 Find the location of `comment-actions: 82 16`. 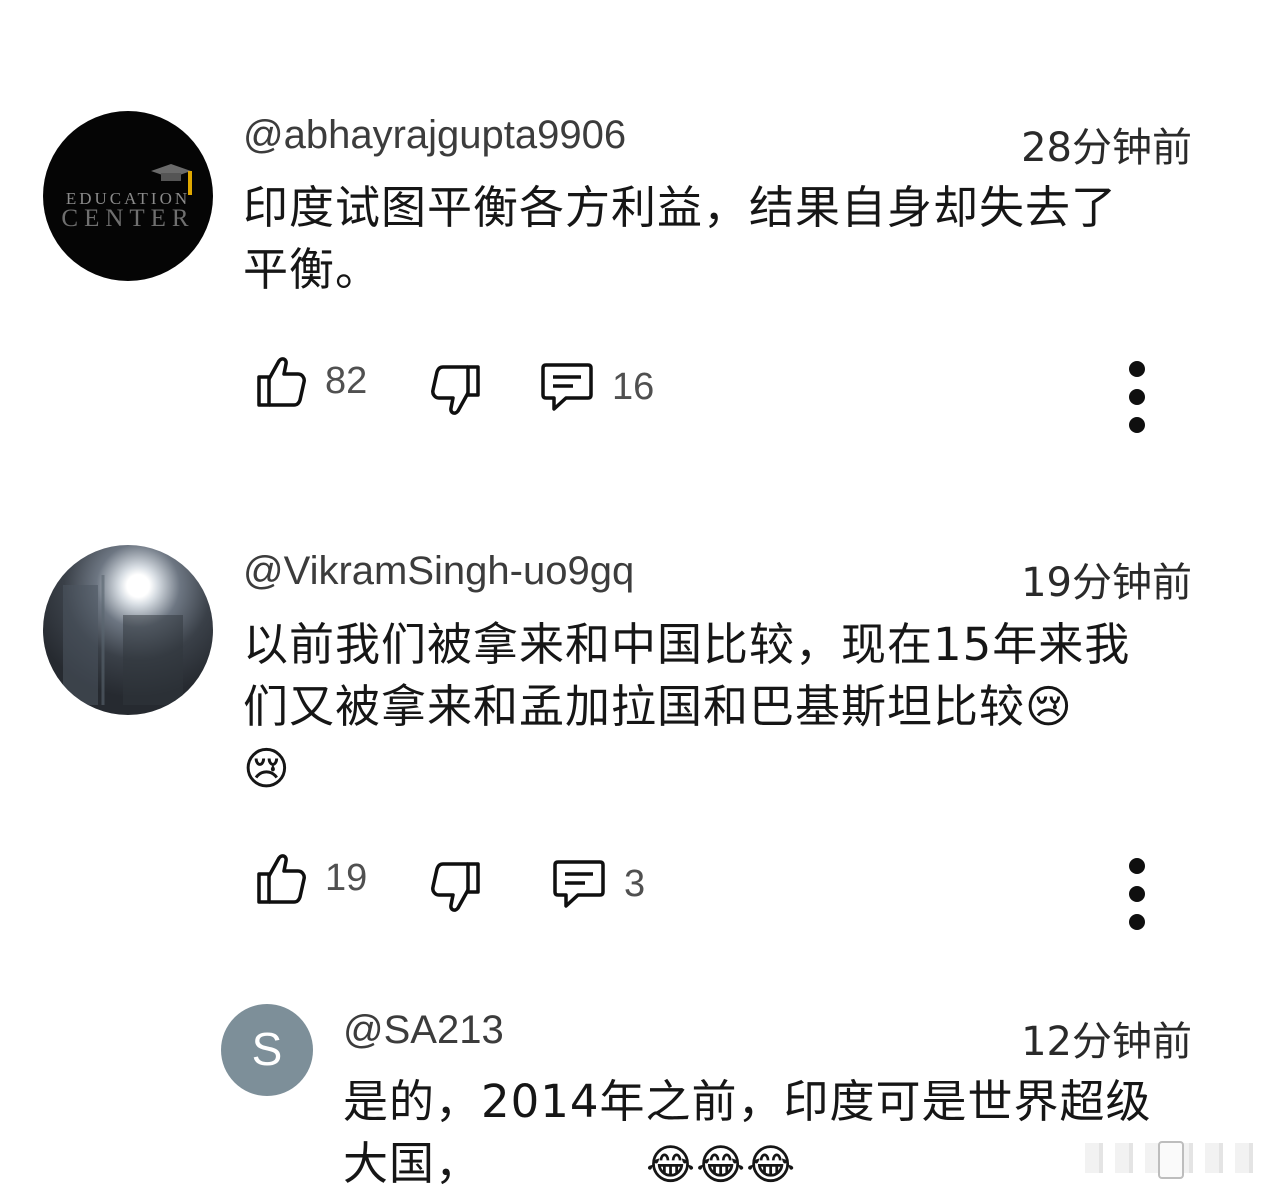

comment-actions: 82 16 is located at coordinates (640, 393).